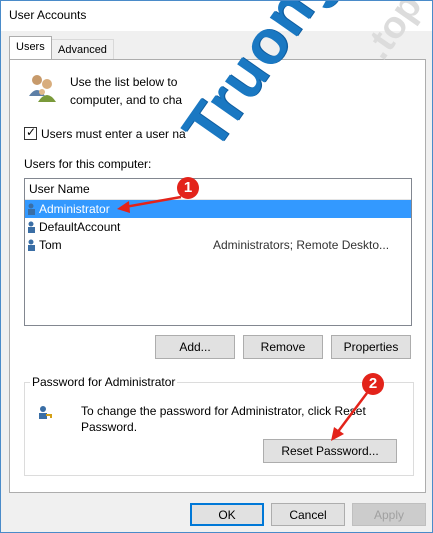 The height and width of the screenshot is (533, 433). Describe the element at coordinates (30, 47) in the screenshot. I see `tab-users: Users` at that location.